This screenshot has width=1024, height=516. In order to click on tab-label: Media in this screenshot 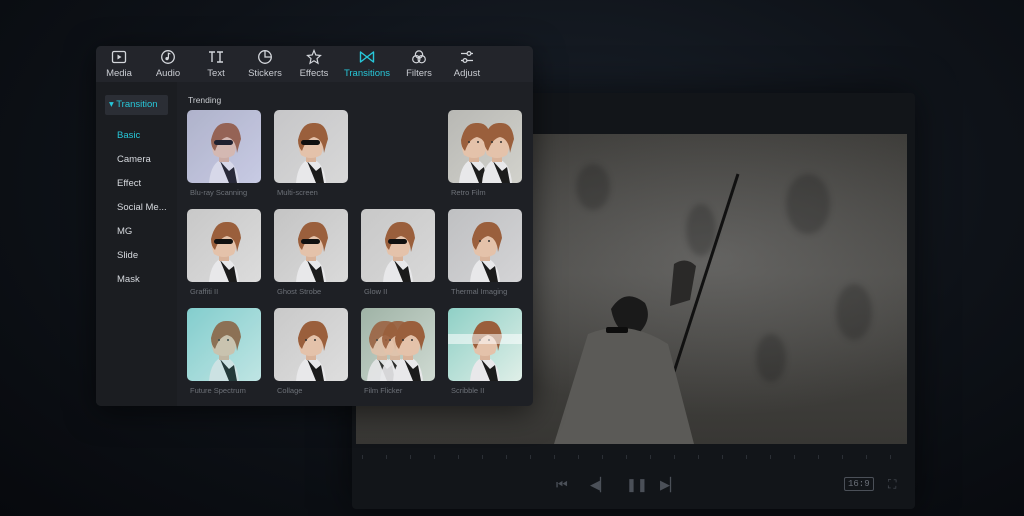, I will do `click(119, 73)`.